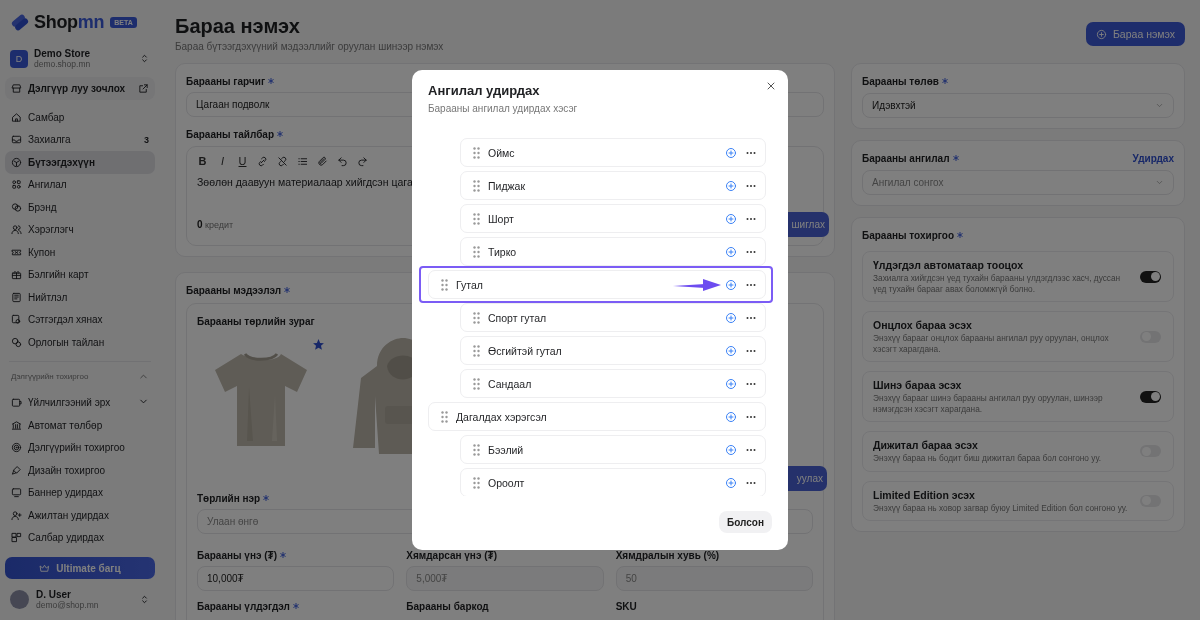 This screenshot has width=1200, height=620. What do you see at coordinates (613, 218) in the screenshot?
I see `category-item: Шорт` at bounding box center [613, 218].